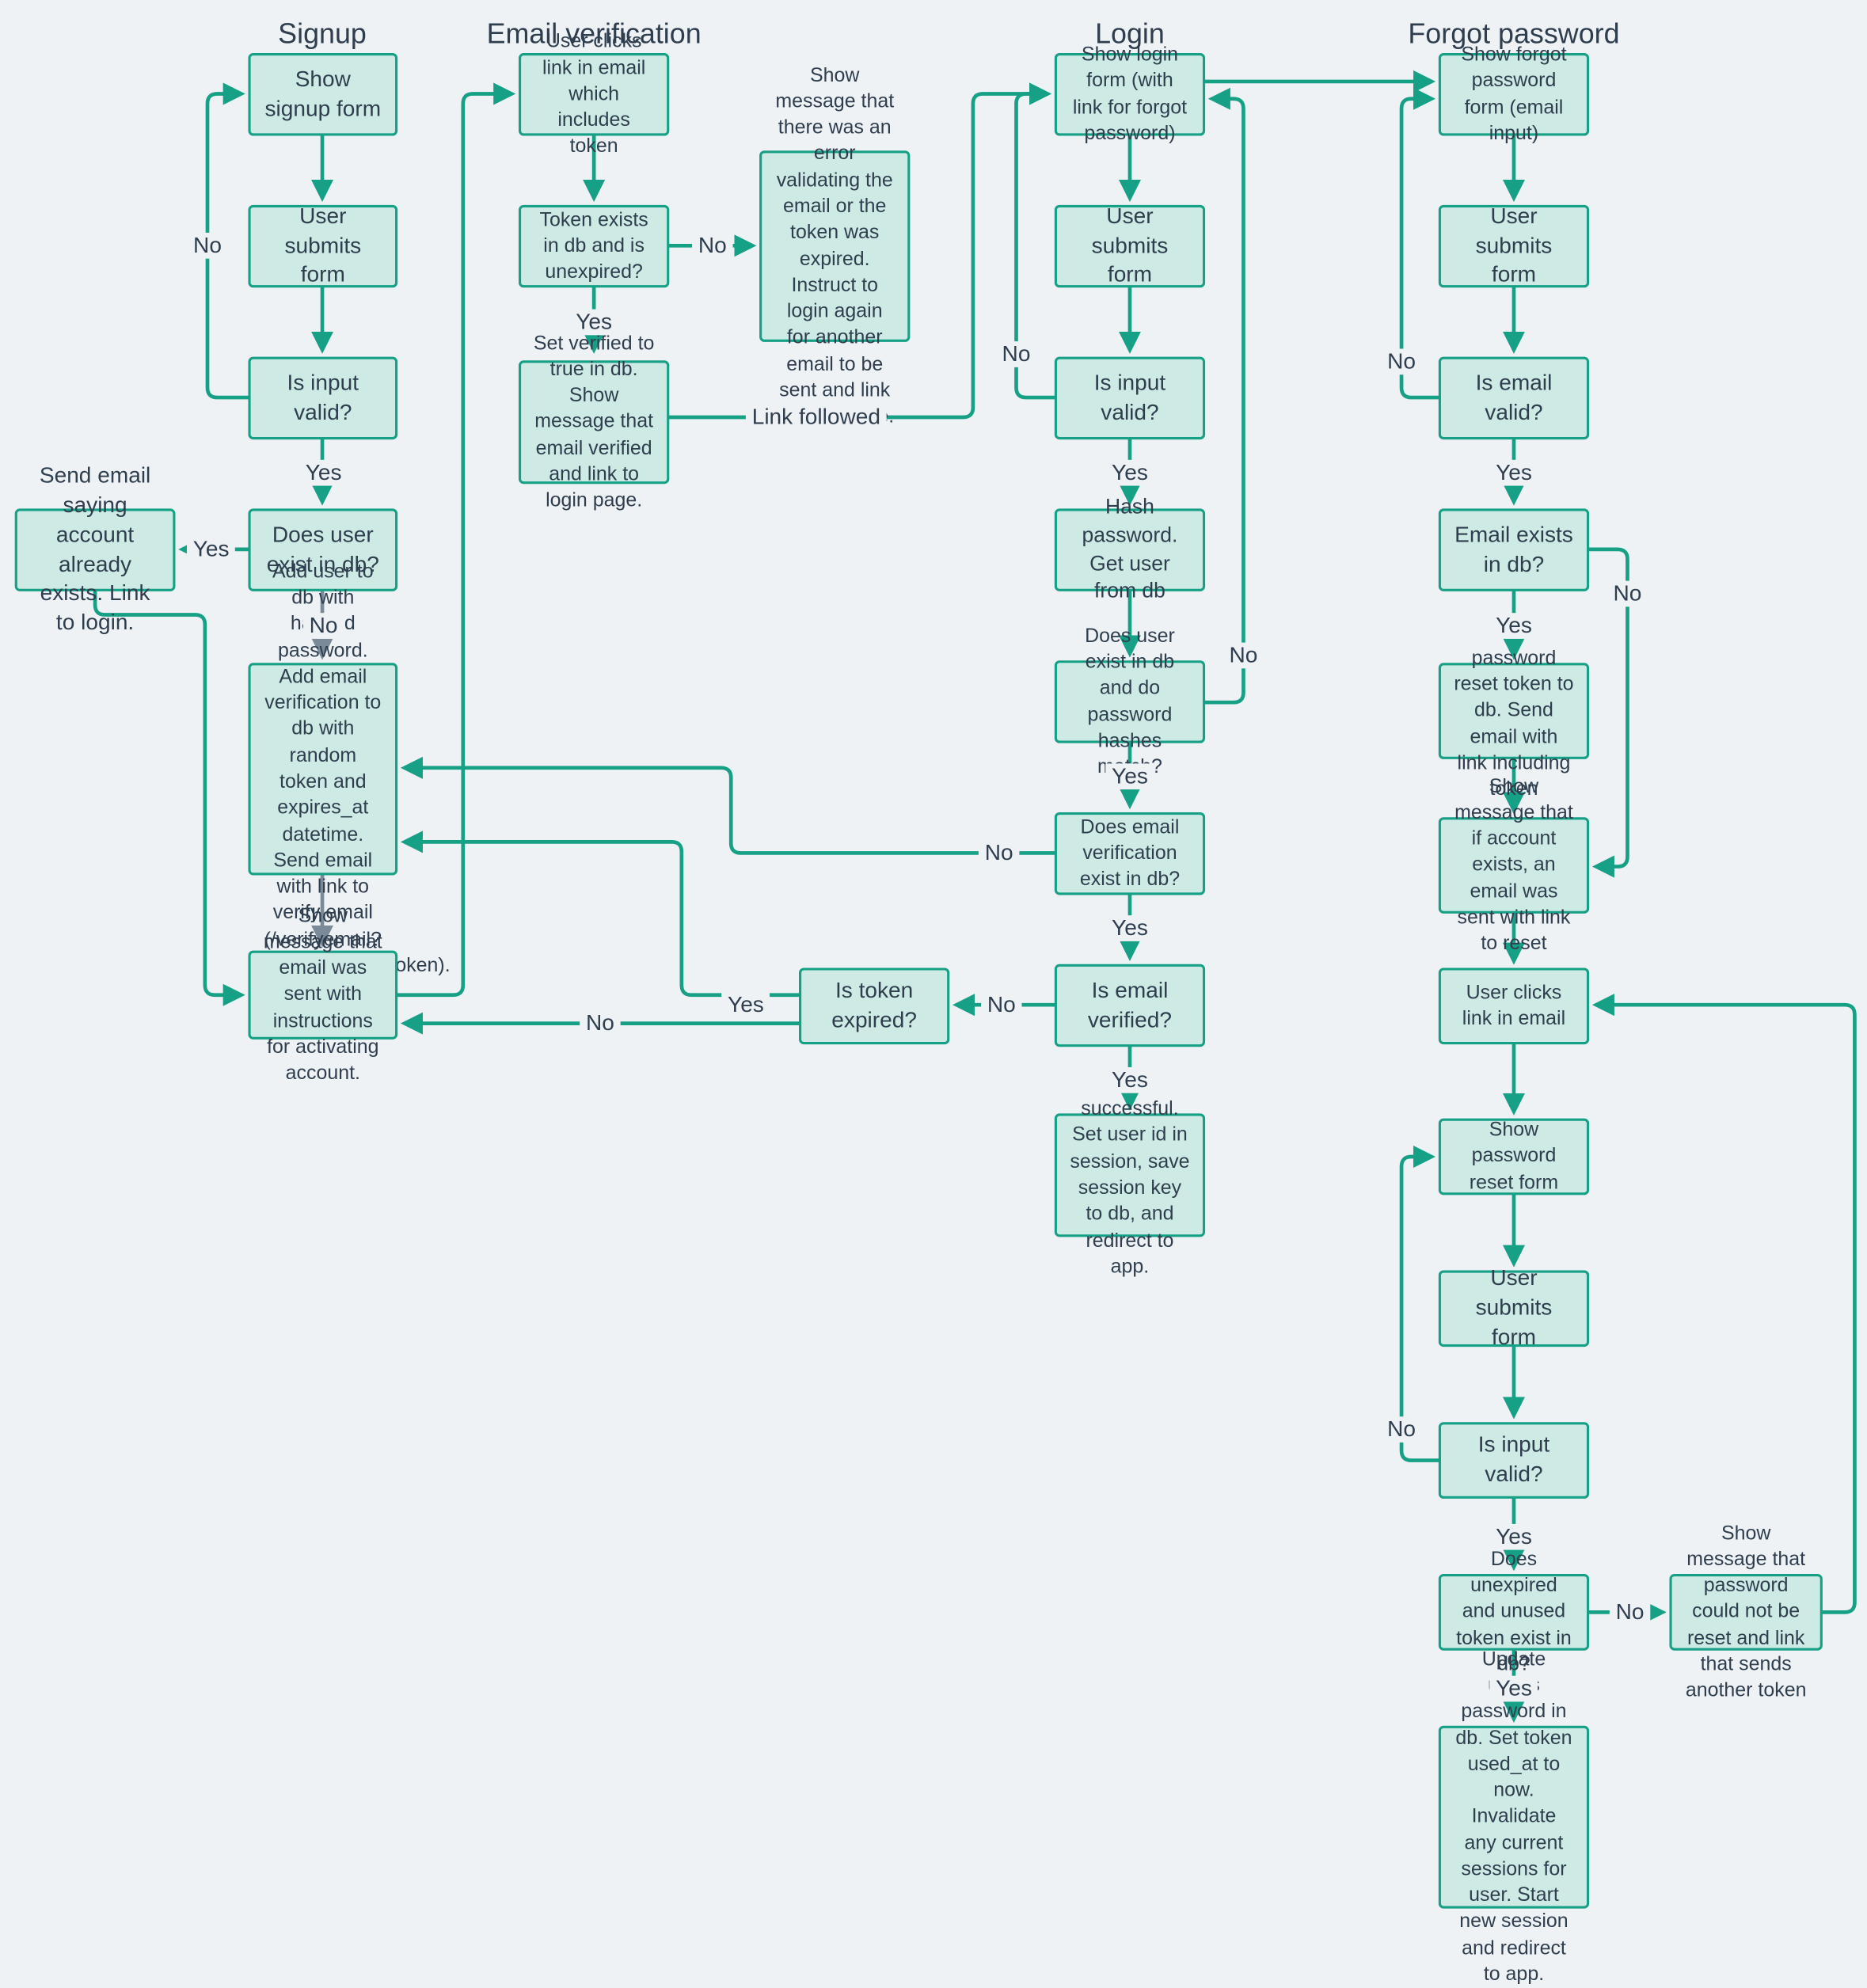 The height and width of the screenshot is (1988, 1867). I want to click on edge-label-signup-input-no: No, so click(207, 245).